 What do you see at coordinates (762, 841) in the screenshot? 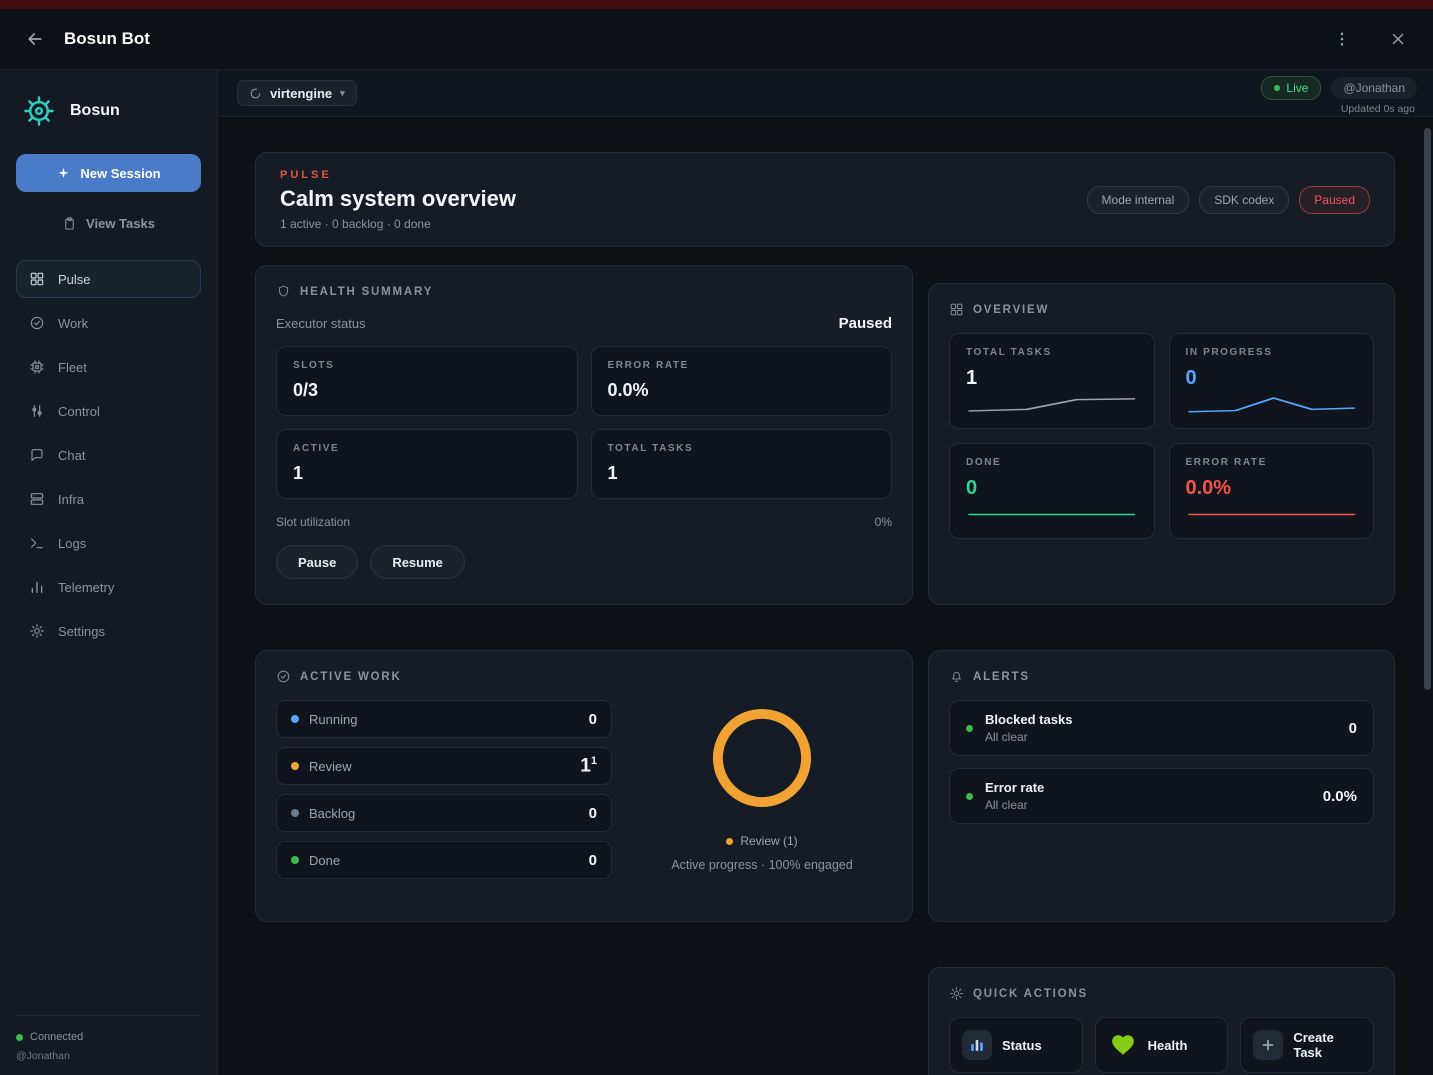
I see `donut-legend: Review (1)` at bounding box center [762, 841].